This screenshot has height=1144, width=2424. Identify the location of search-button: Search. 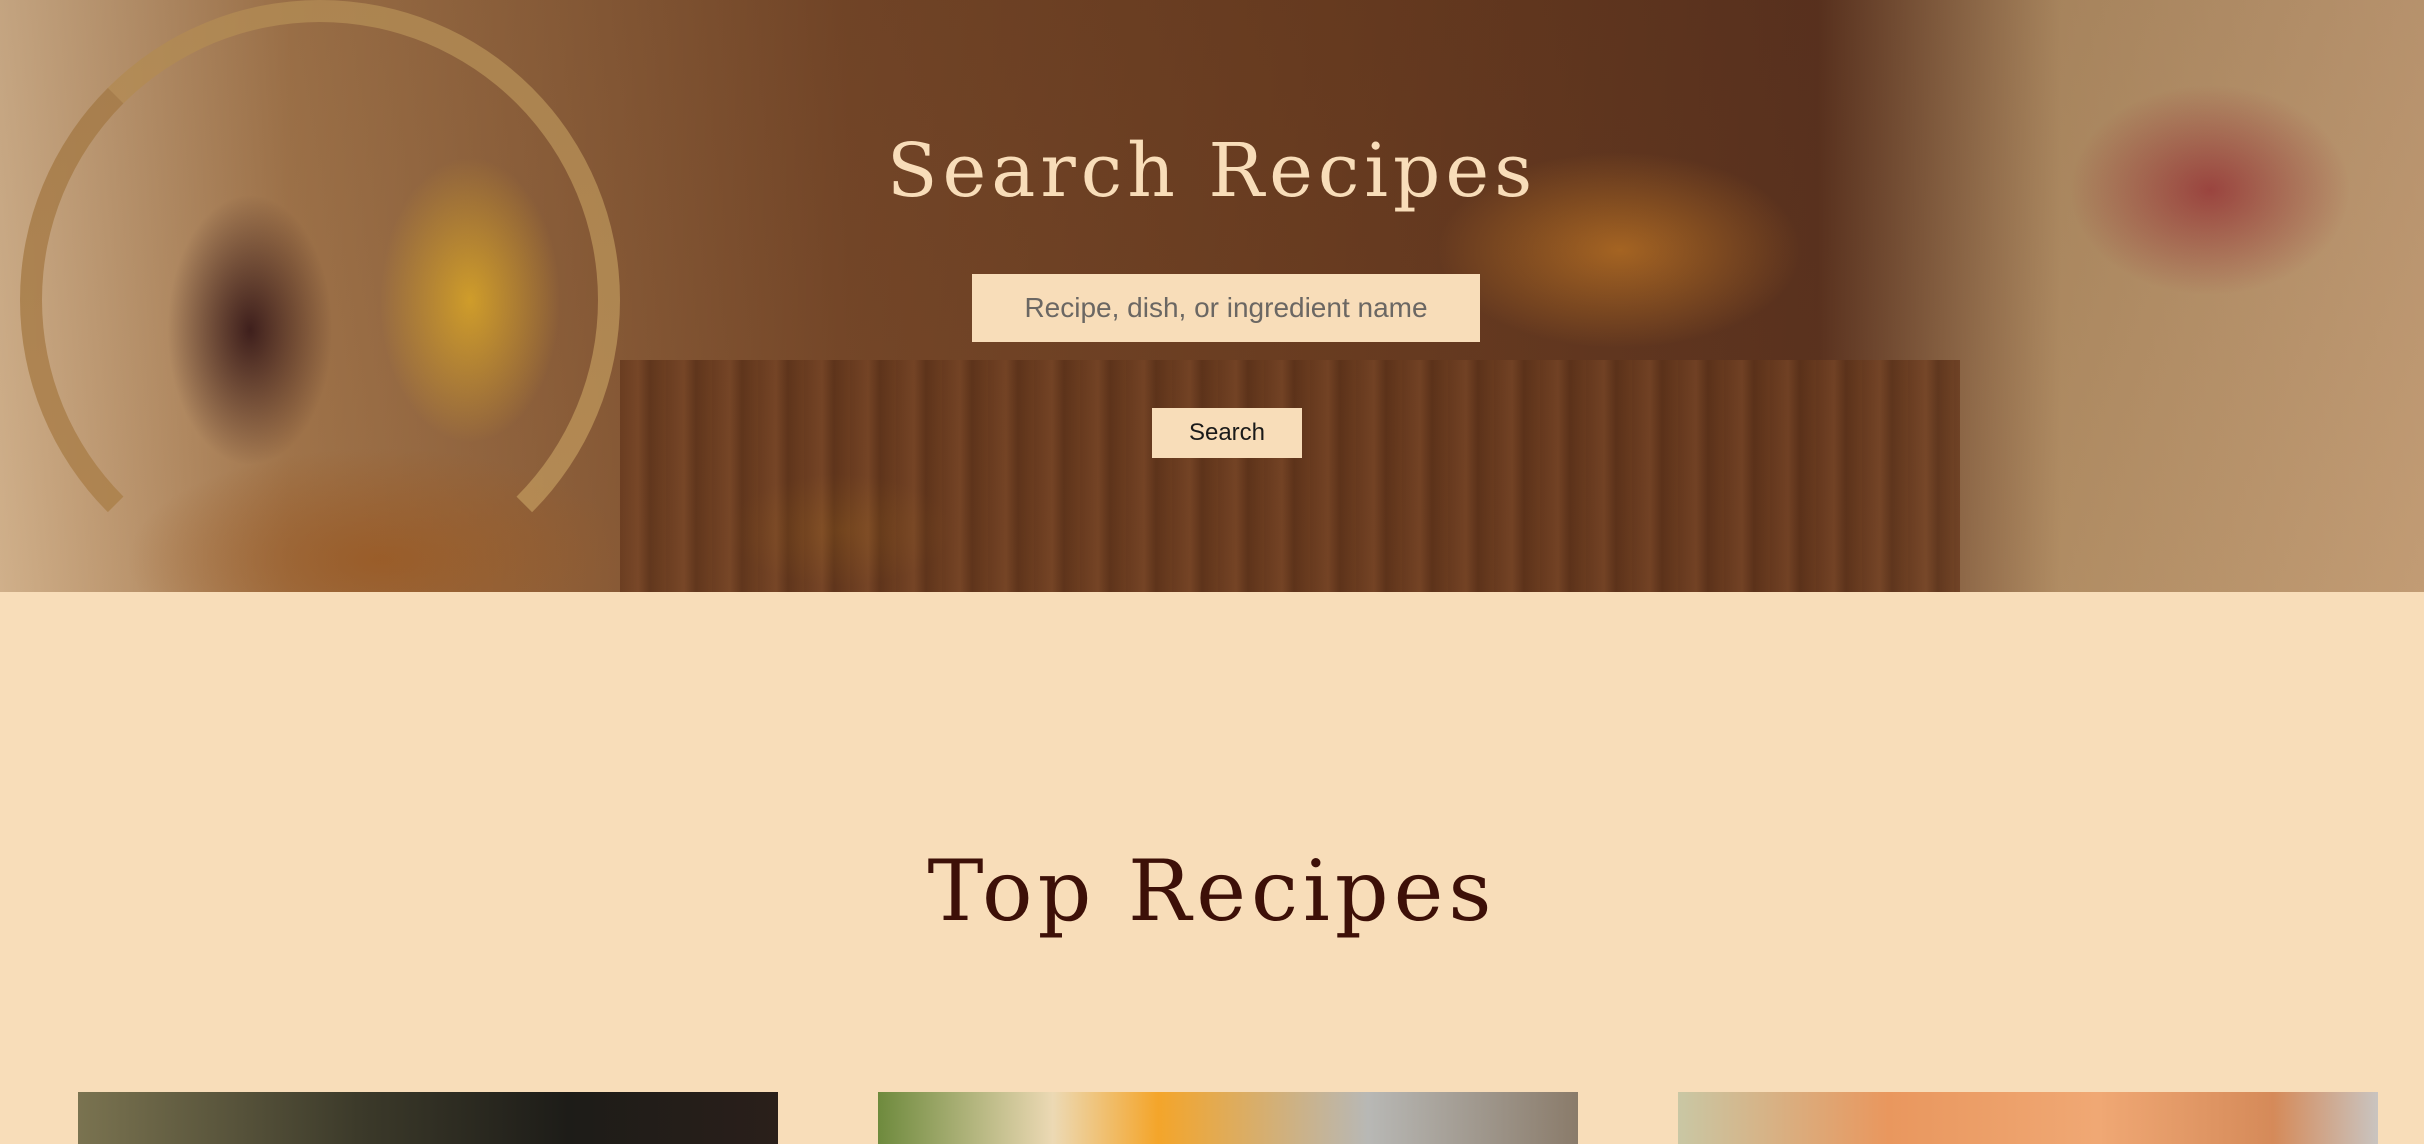
(1227, 433).